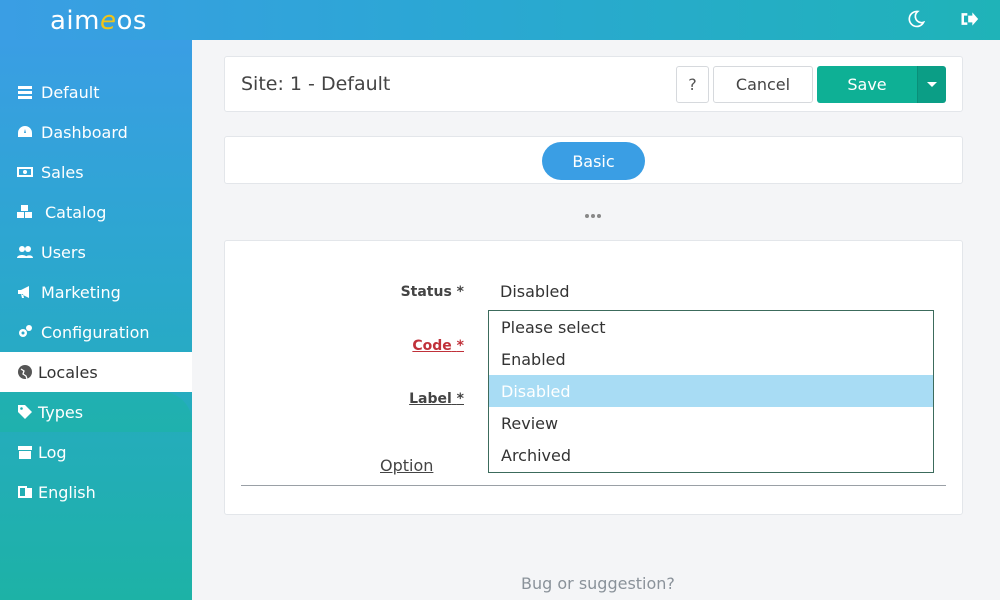  What do you see at coordinates (711, 423) in the screenshot?
I see `status-option-review: Review` at bounding box center [711, 423].